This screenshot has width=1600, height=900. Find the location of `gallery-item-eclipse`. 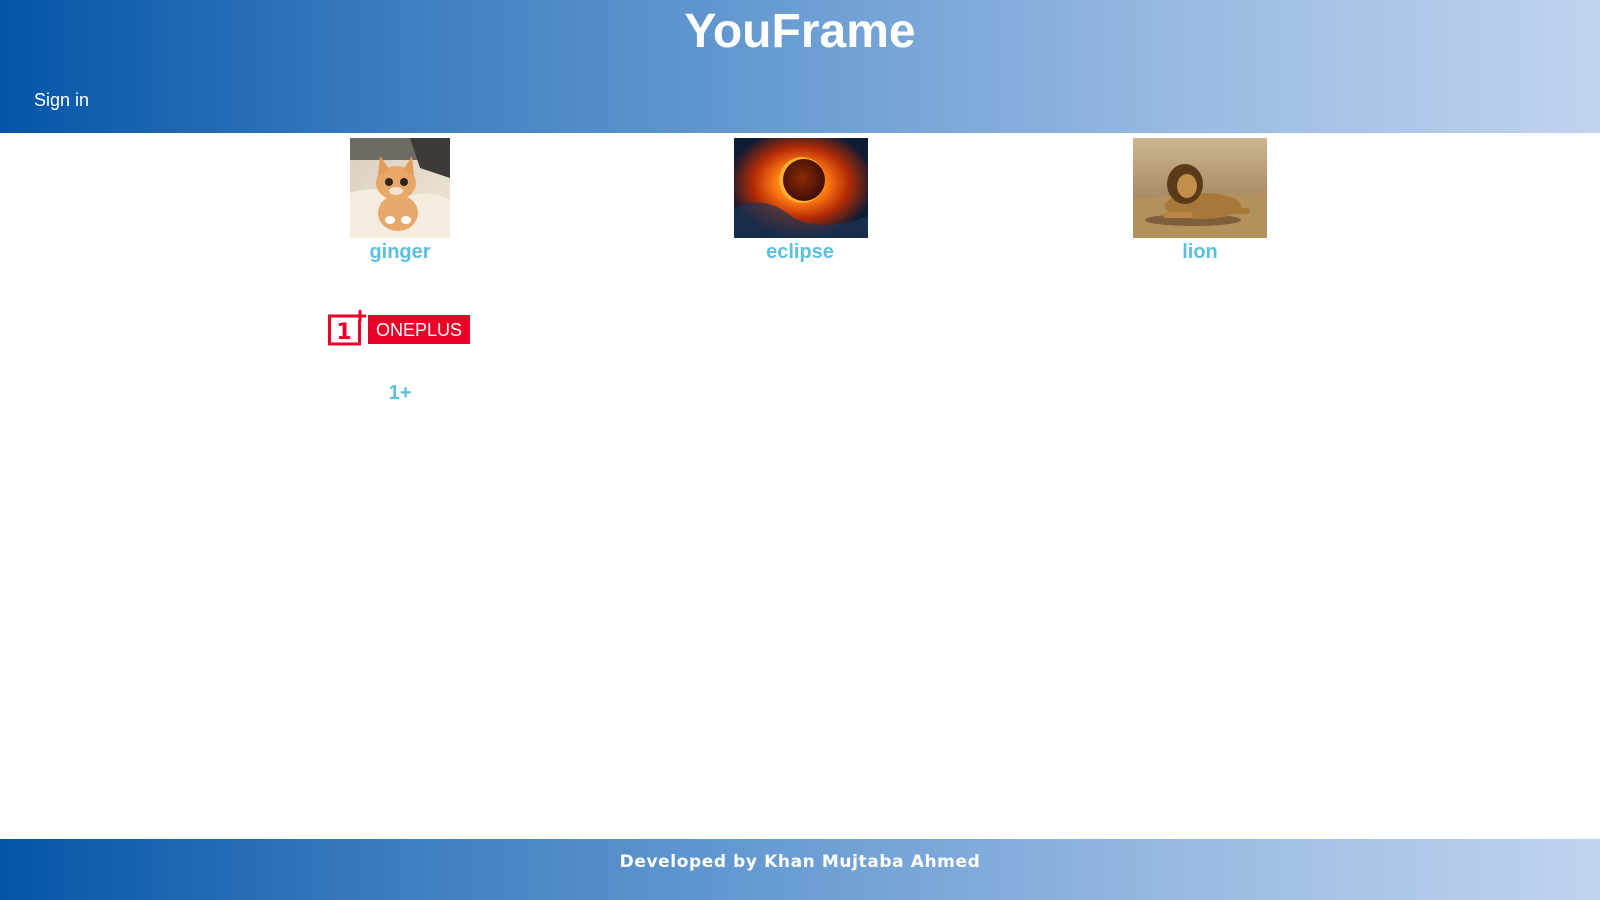

gallery-item-eclipse is located at coordinates (801, 188).